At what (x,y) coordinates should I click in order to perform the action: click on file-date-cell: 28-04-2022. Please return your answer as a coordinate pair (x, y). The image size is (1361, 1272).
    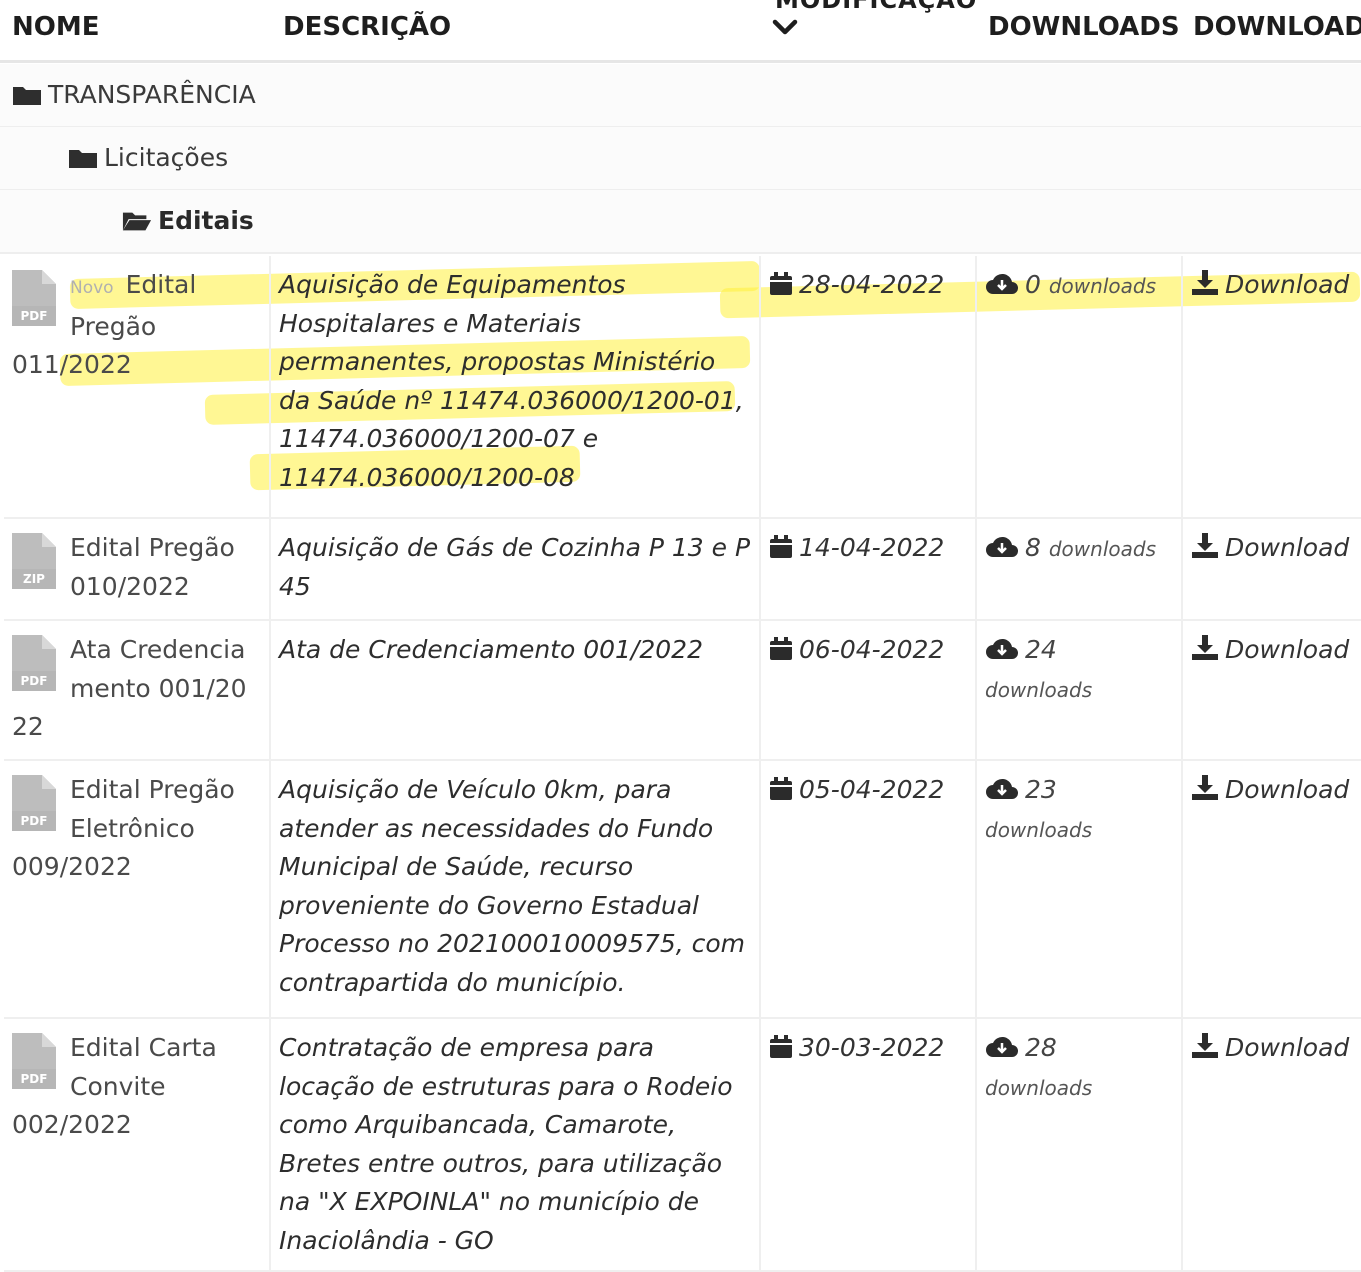
    Looking at the image, I should click on (868, 387).